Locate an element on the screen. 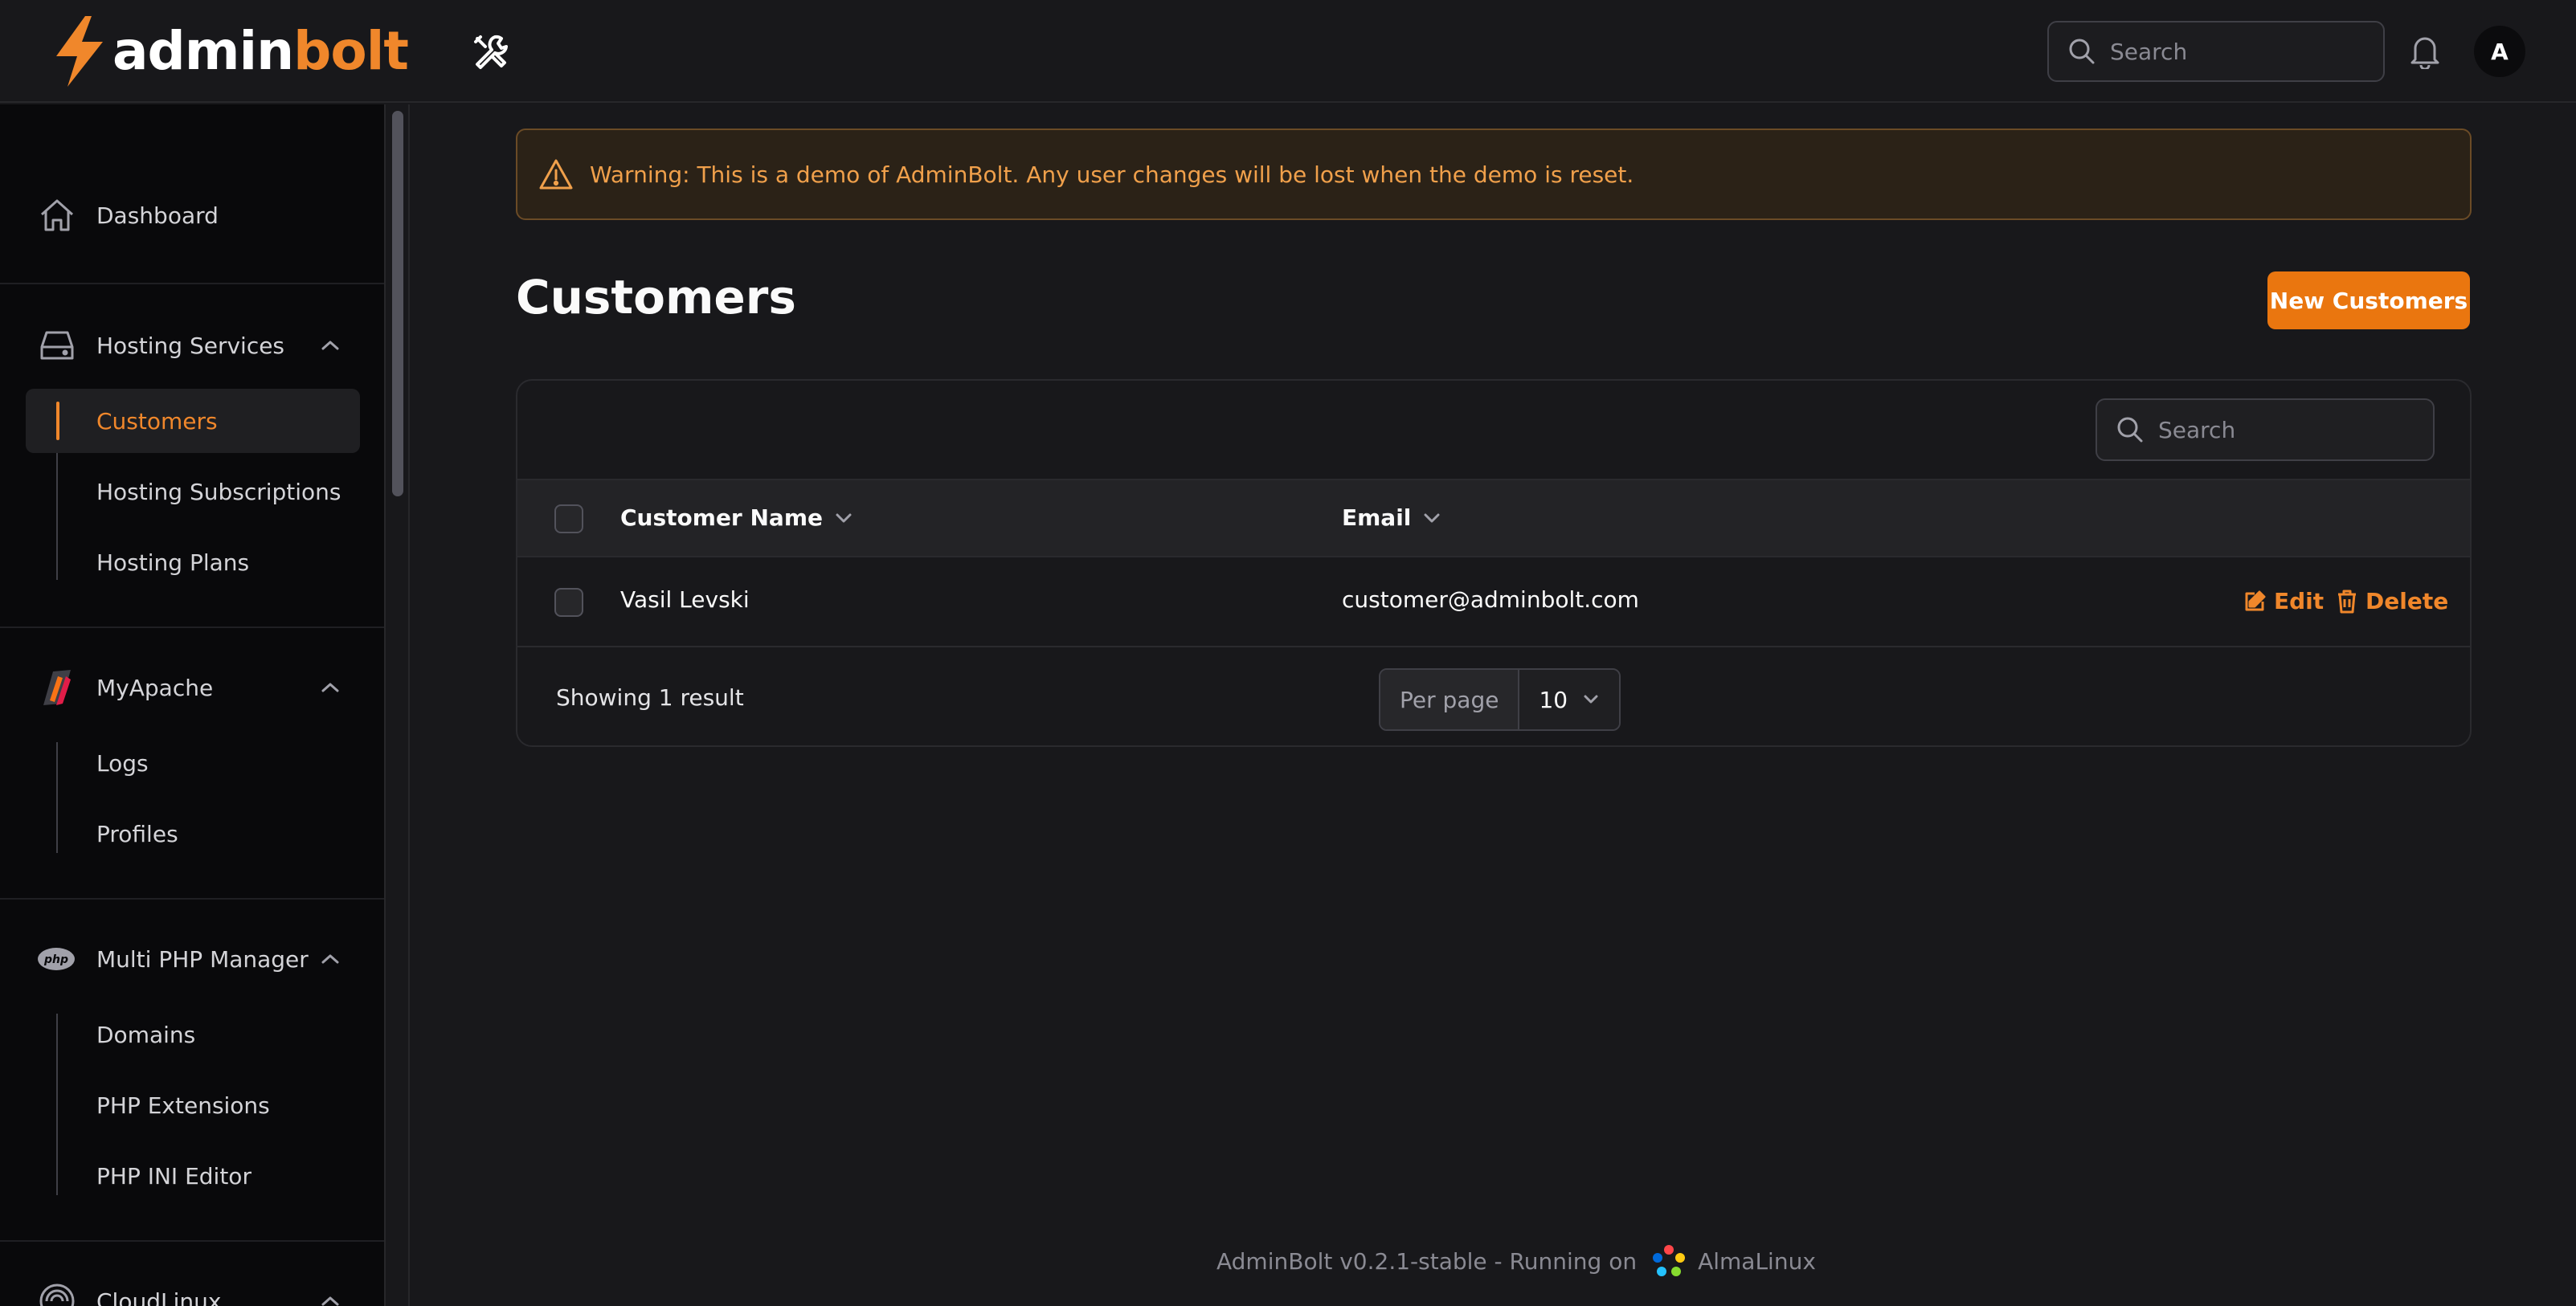 The image size is (2576, 1306). trash-icon is located at coordinates (2347, 601).